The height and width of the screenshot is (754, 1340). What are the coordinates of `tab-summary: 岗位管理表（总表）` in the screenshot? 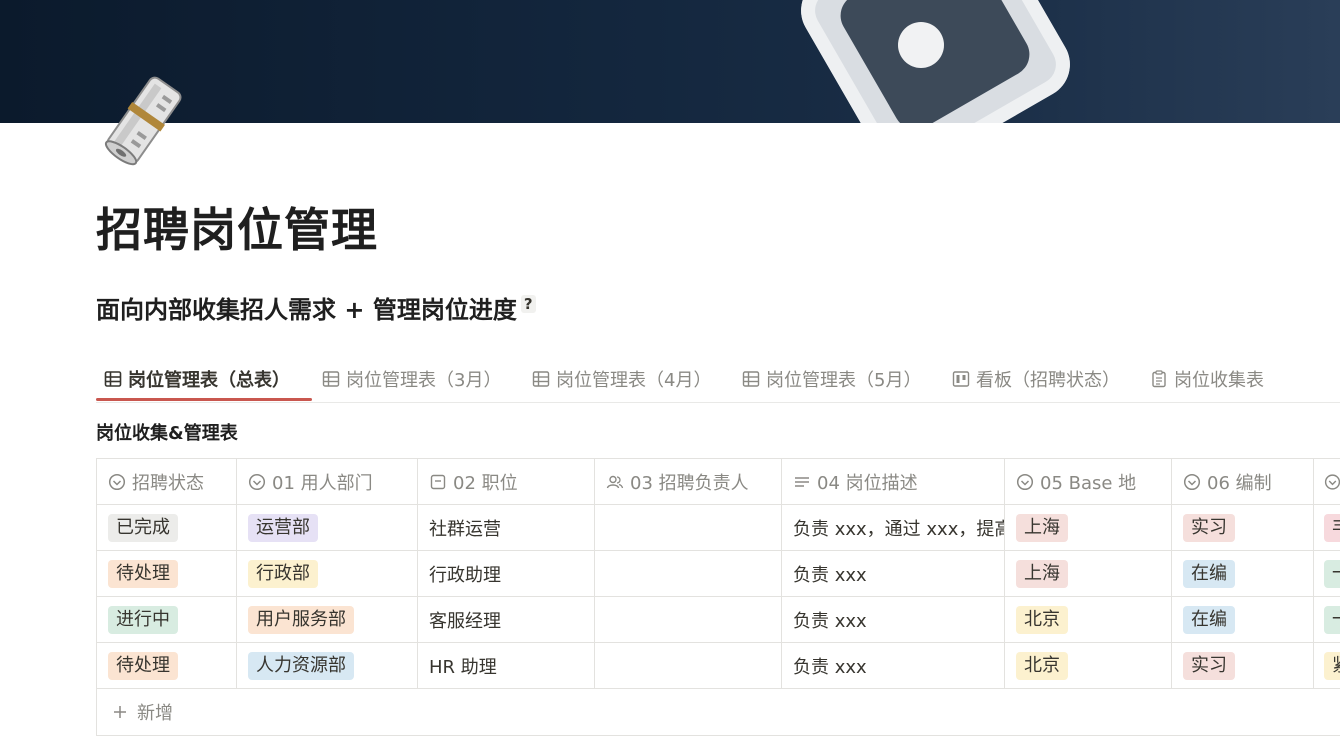 It's located at (197, 379).